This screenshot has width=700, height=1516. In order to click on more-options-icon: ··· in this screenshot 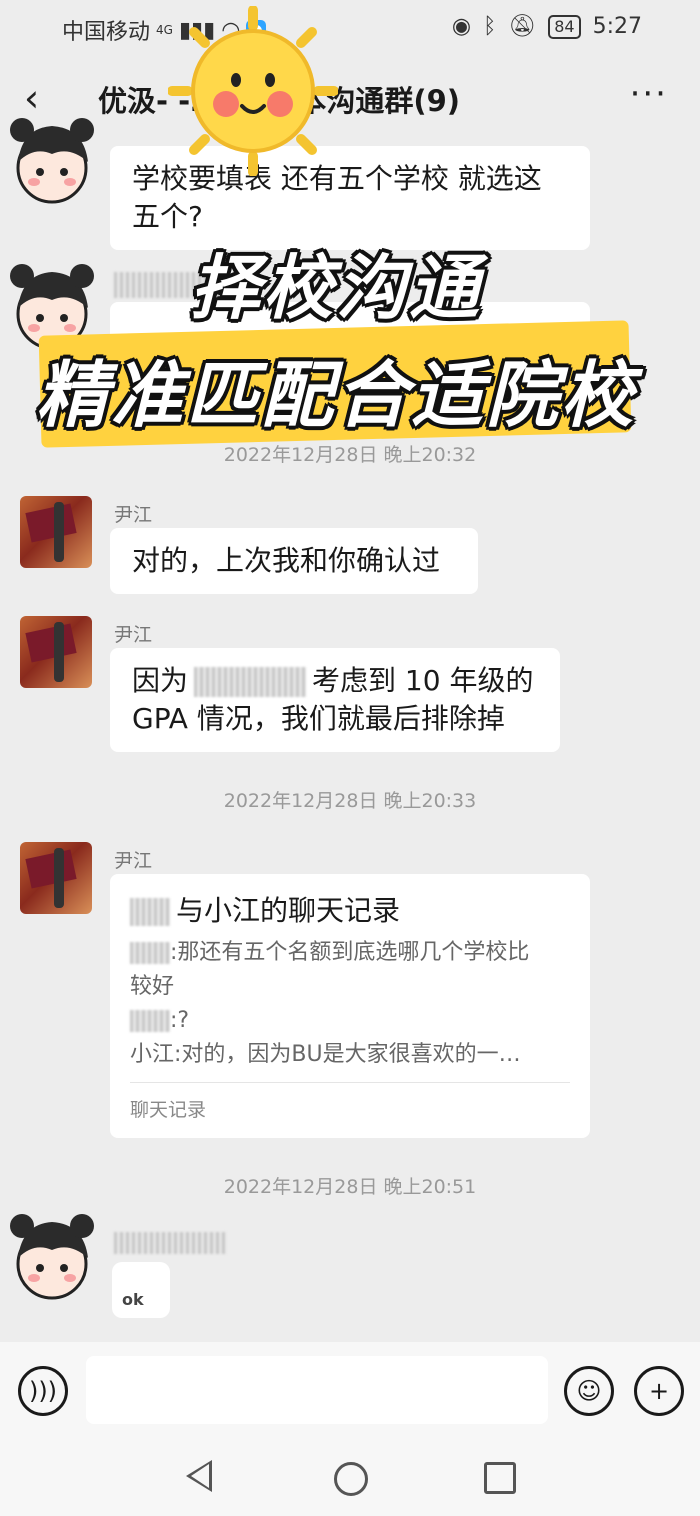, I will do `click(649, 94)`.